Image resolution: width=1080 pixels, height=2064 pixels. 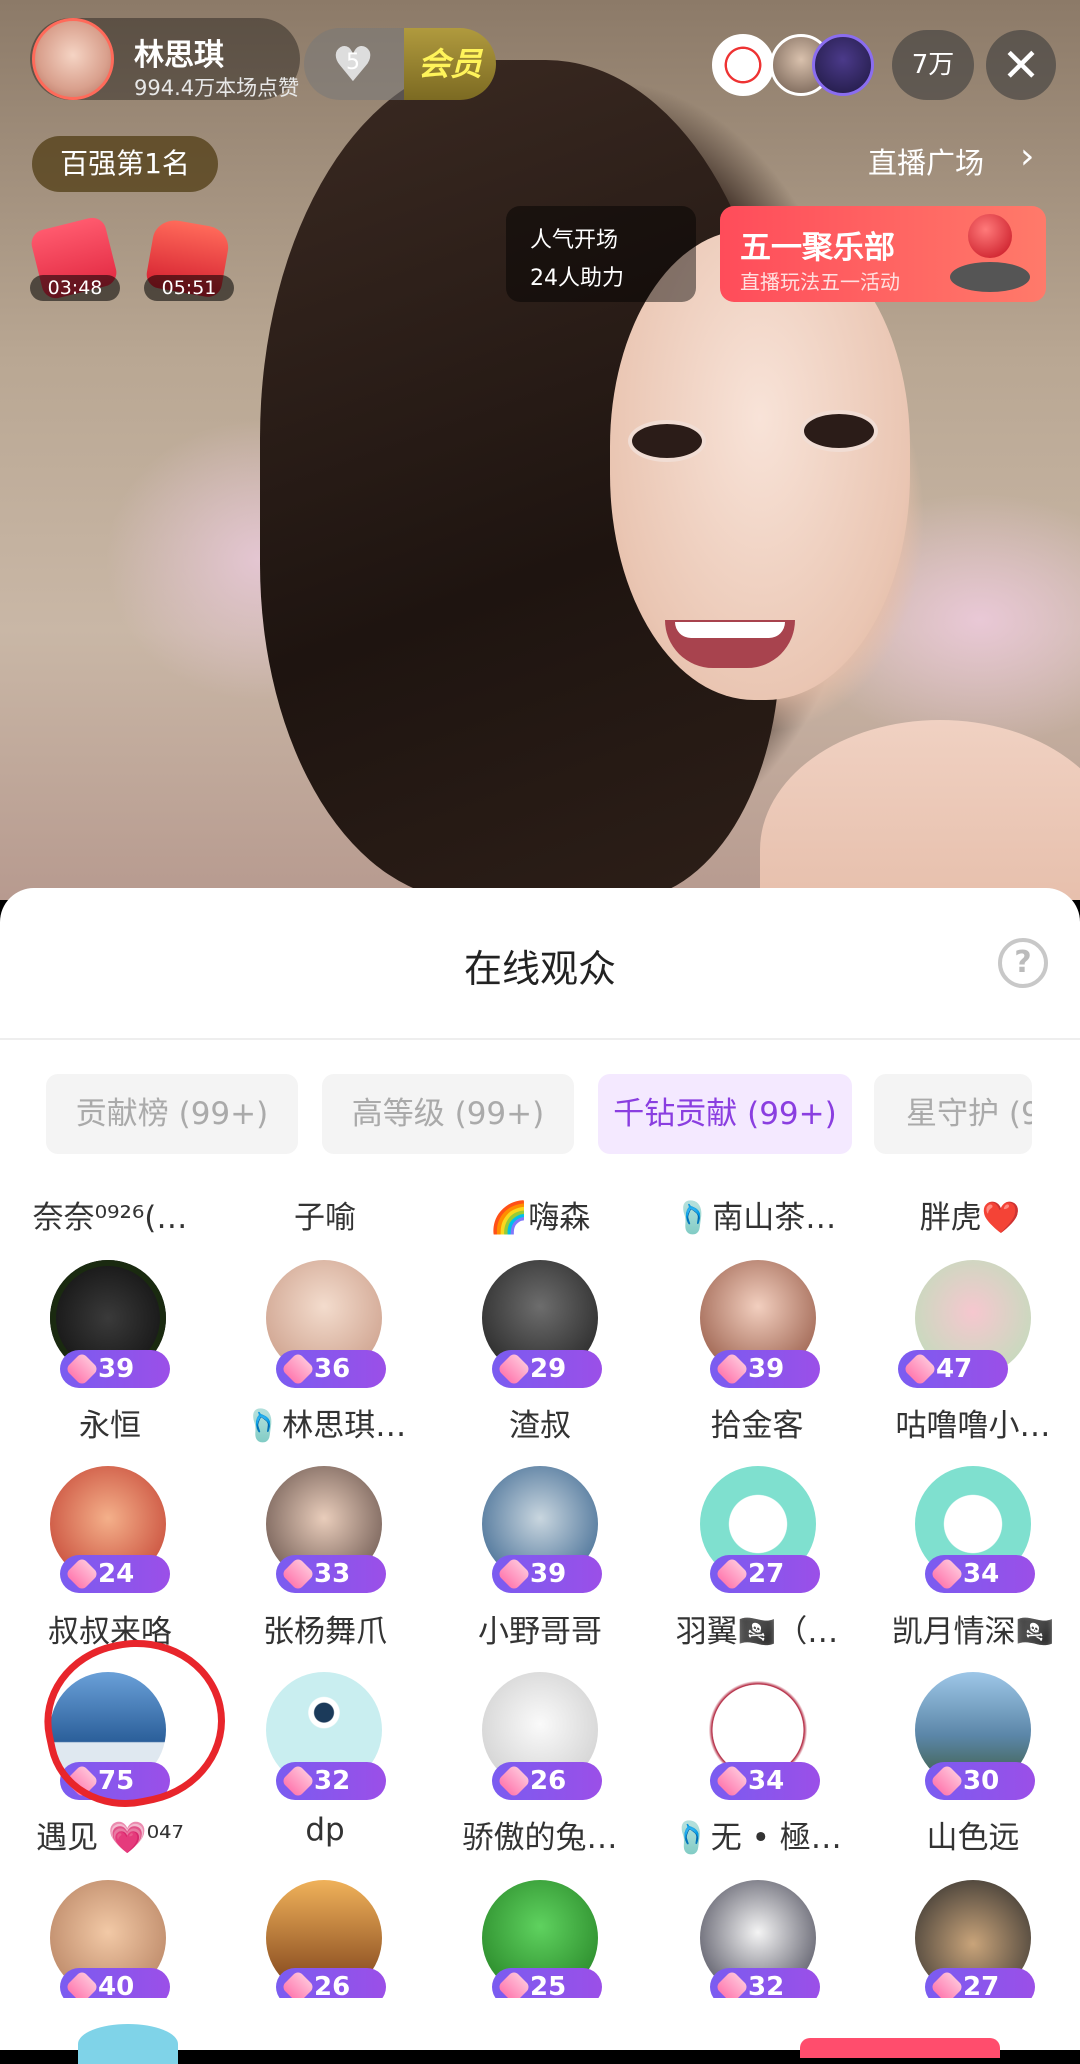 I want to click on event-title: 五一聚乐部, so click(x=817, y=248).